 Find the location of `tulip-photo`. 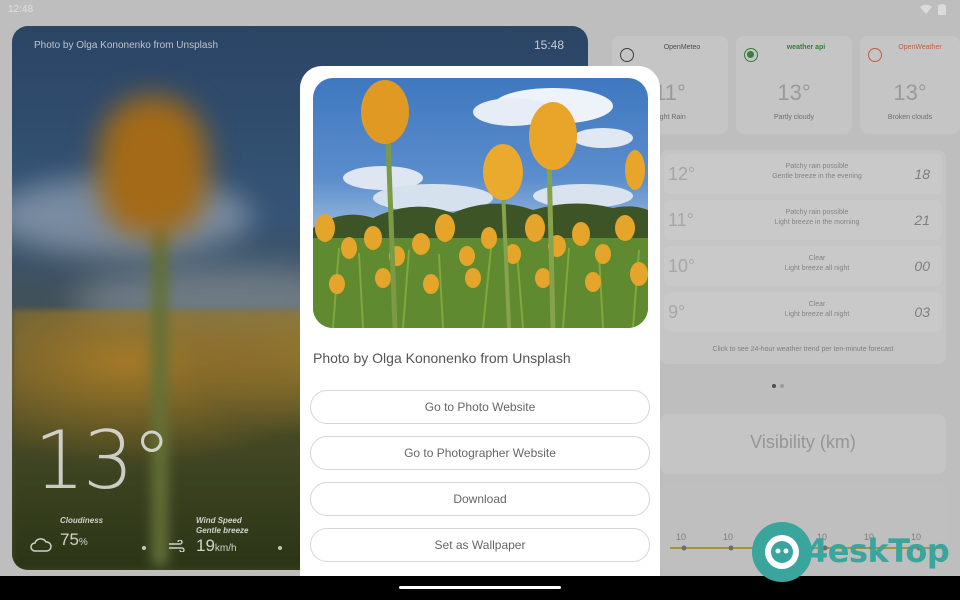

tulip-photo is located at coordinates (480, 204).